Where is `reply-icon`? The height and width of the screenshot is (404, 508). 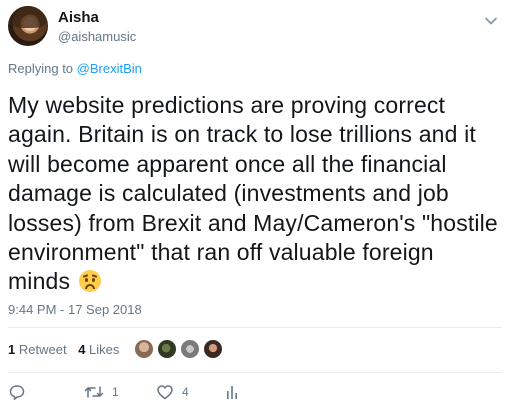
reply-icon is located at coordinates (17, 392).